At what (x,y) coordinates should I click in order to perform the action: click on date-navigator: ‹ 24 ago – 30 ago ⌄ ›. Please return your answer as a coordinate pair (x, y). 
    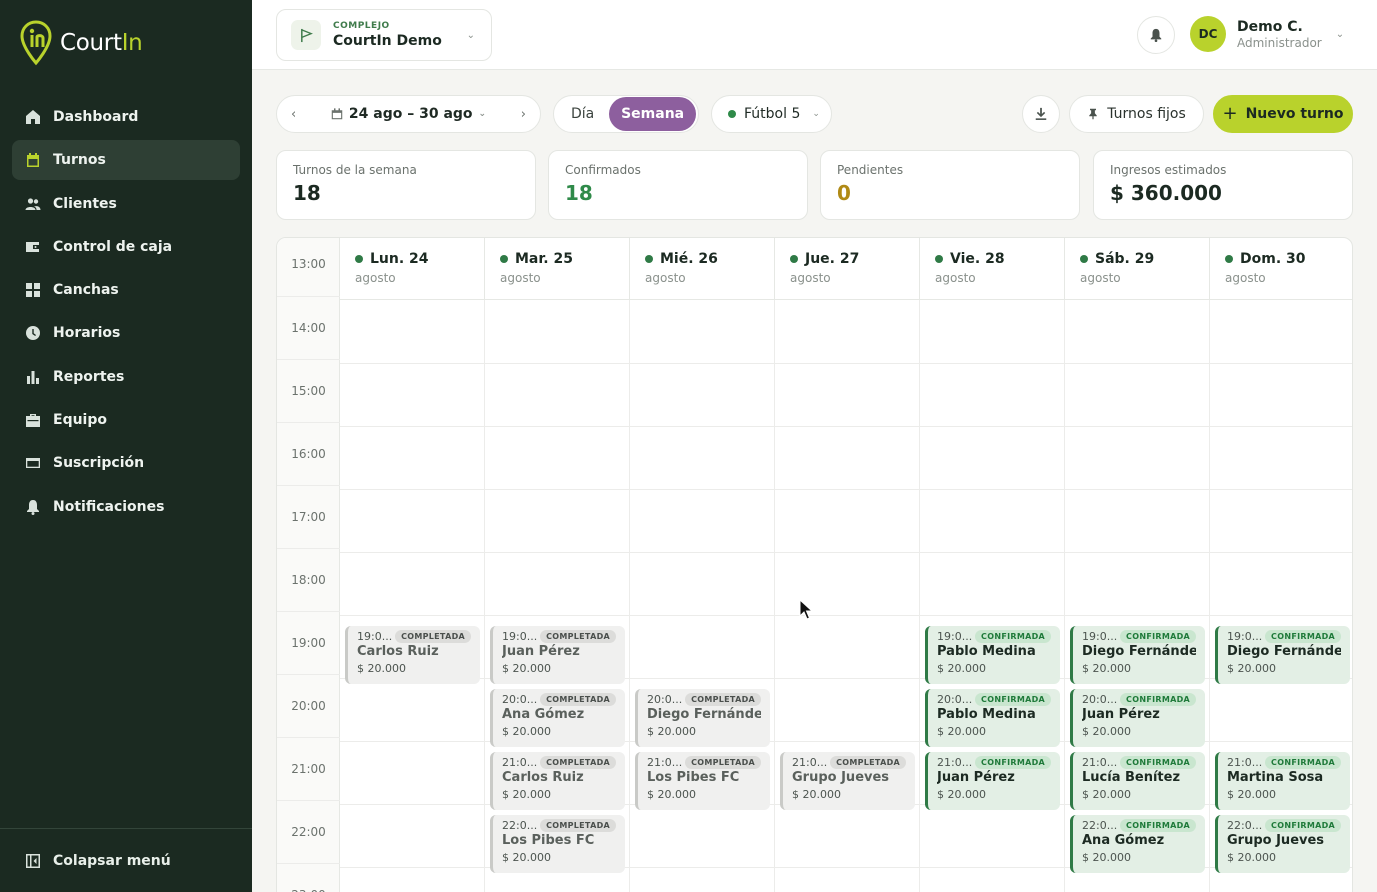
    Looking at the image, I should click on (408, 114).